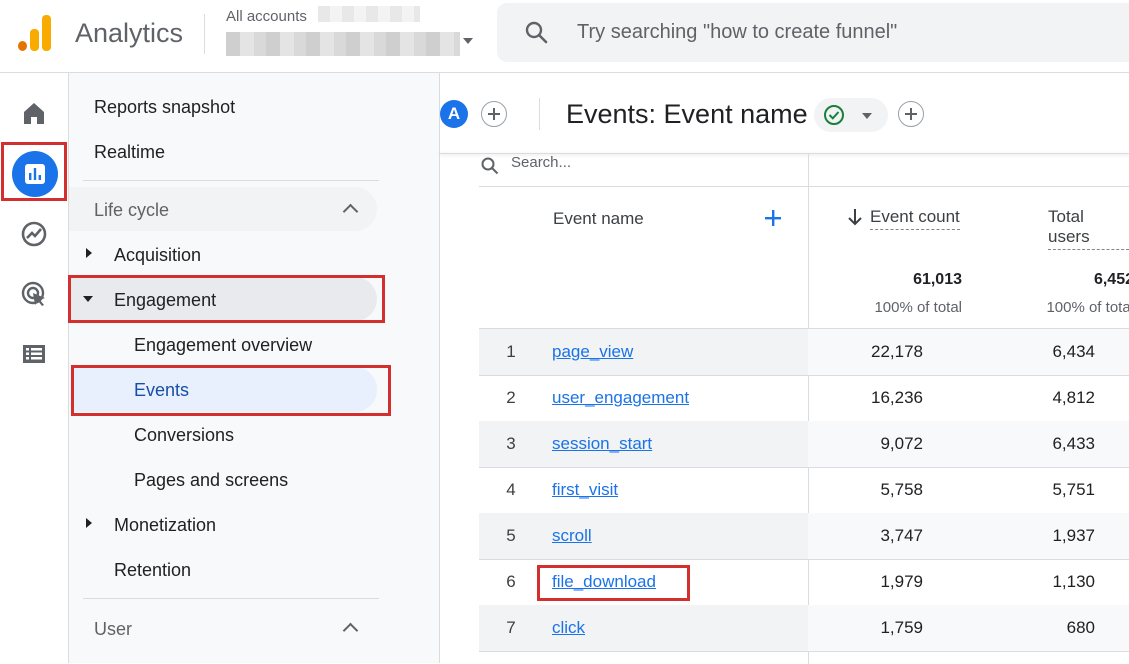 This screenshot has height=664, width=1129. I want to click on configure-icon, so click(34, 354).